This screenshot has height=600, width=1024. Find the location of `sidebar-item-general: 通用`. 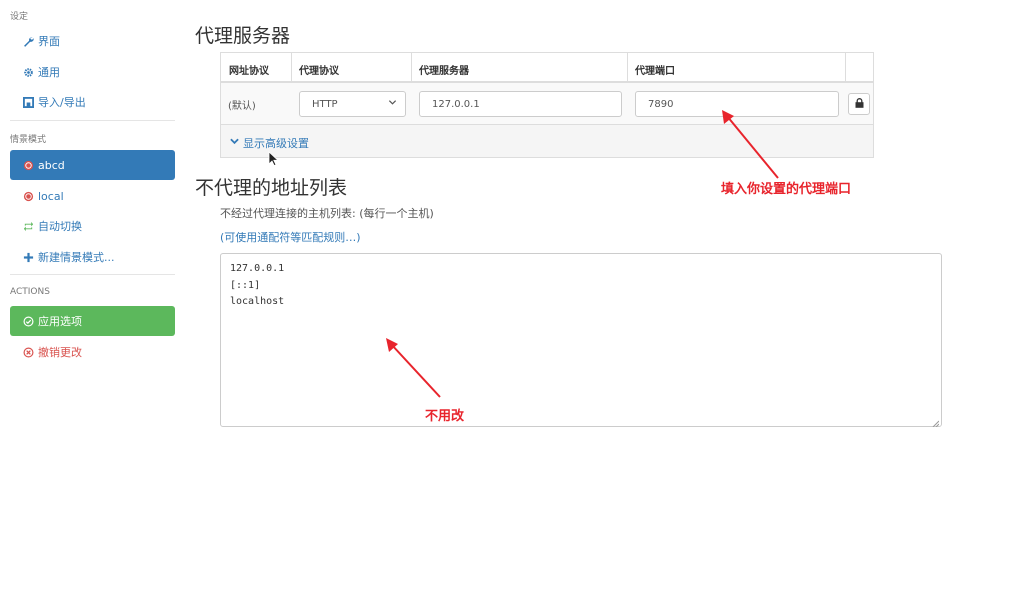

sidebar-item-general: 通用 is located at coordinates (92, 72).